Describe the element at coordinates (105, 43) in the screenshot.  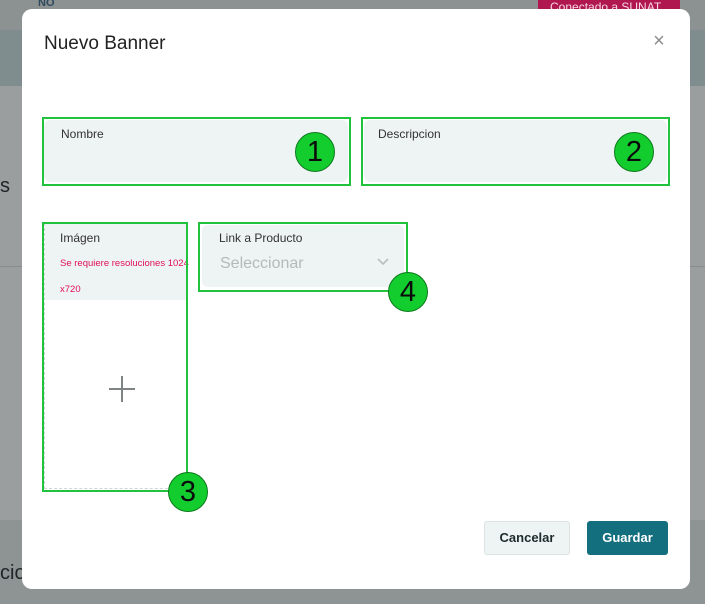
I see `modal-title: Nuevo Banner` at that location.